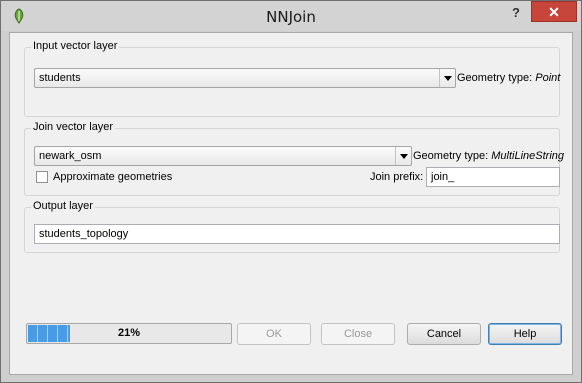  What do you see at coordinates (297, 234) in the screenshot?
I see `output-layer-input: students_topology` at bounding box center [297, 234].